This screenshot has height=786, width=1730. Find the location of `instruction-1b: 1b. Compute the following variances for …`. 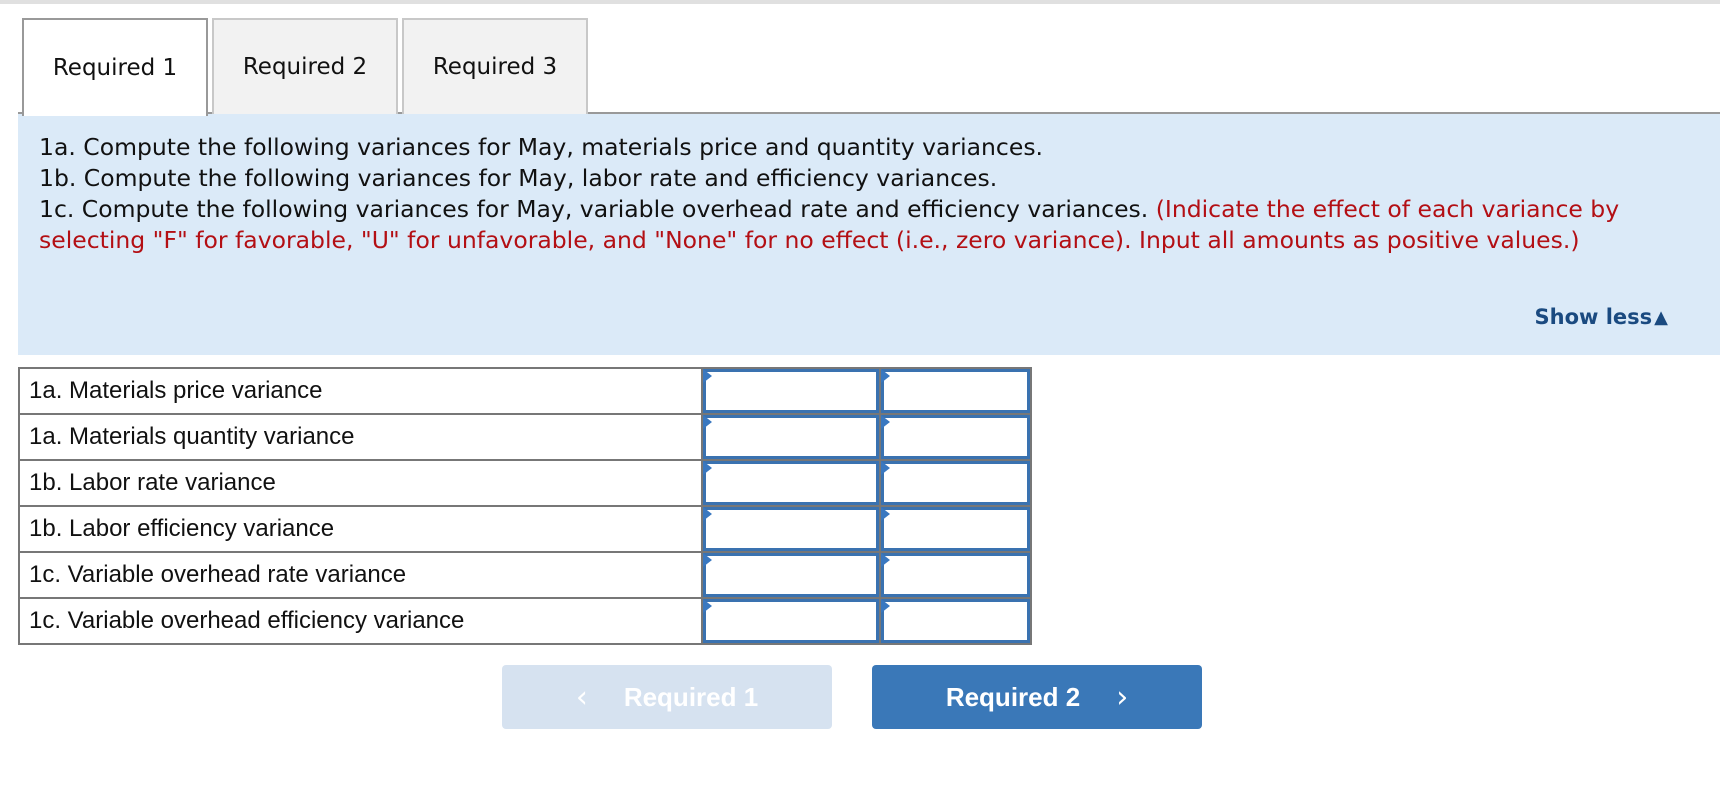

instruction-1b: 1b. Compute the following variances for … is located at coordinates (518, 178).